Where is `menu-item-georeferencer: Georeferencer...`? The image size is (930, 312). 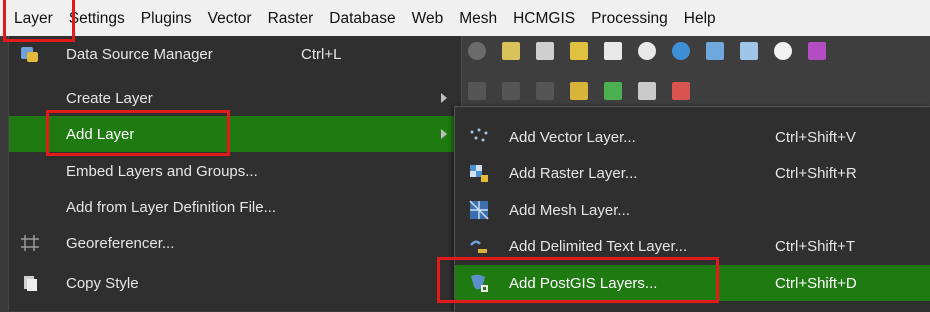 menu-item-georeferencer: Georeferencer... is located at coordinates (235, 243).